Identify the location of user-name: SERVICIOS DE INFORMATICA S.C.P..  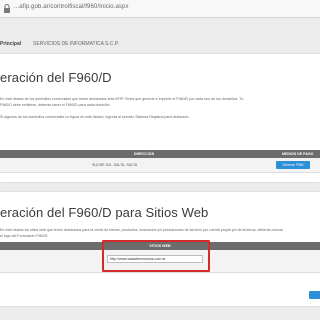
(76, 44).